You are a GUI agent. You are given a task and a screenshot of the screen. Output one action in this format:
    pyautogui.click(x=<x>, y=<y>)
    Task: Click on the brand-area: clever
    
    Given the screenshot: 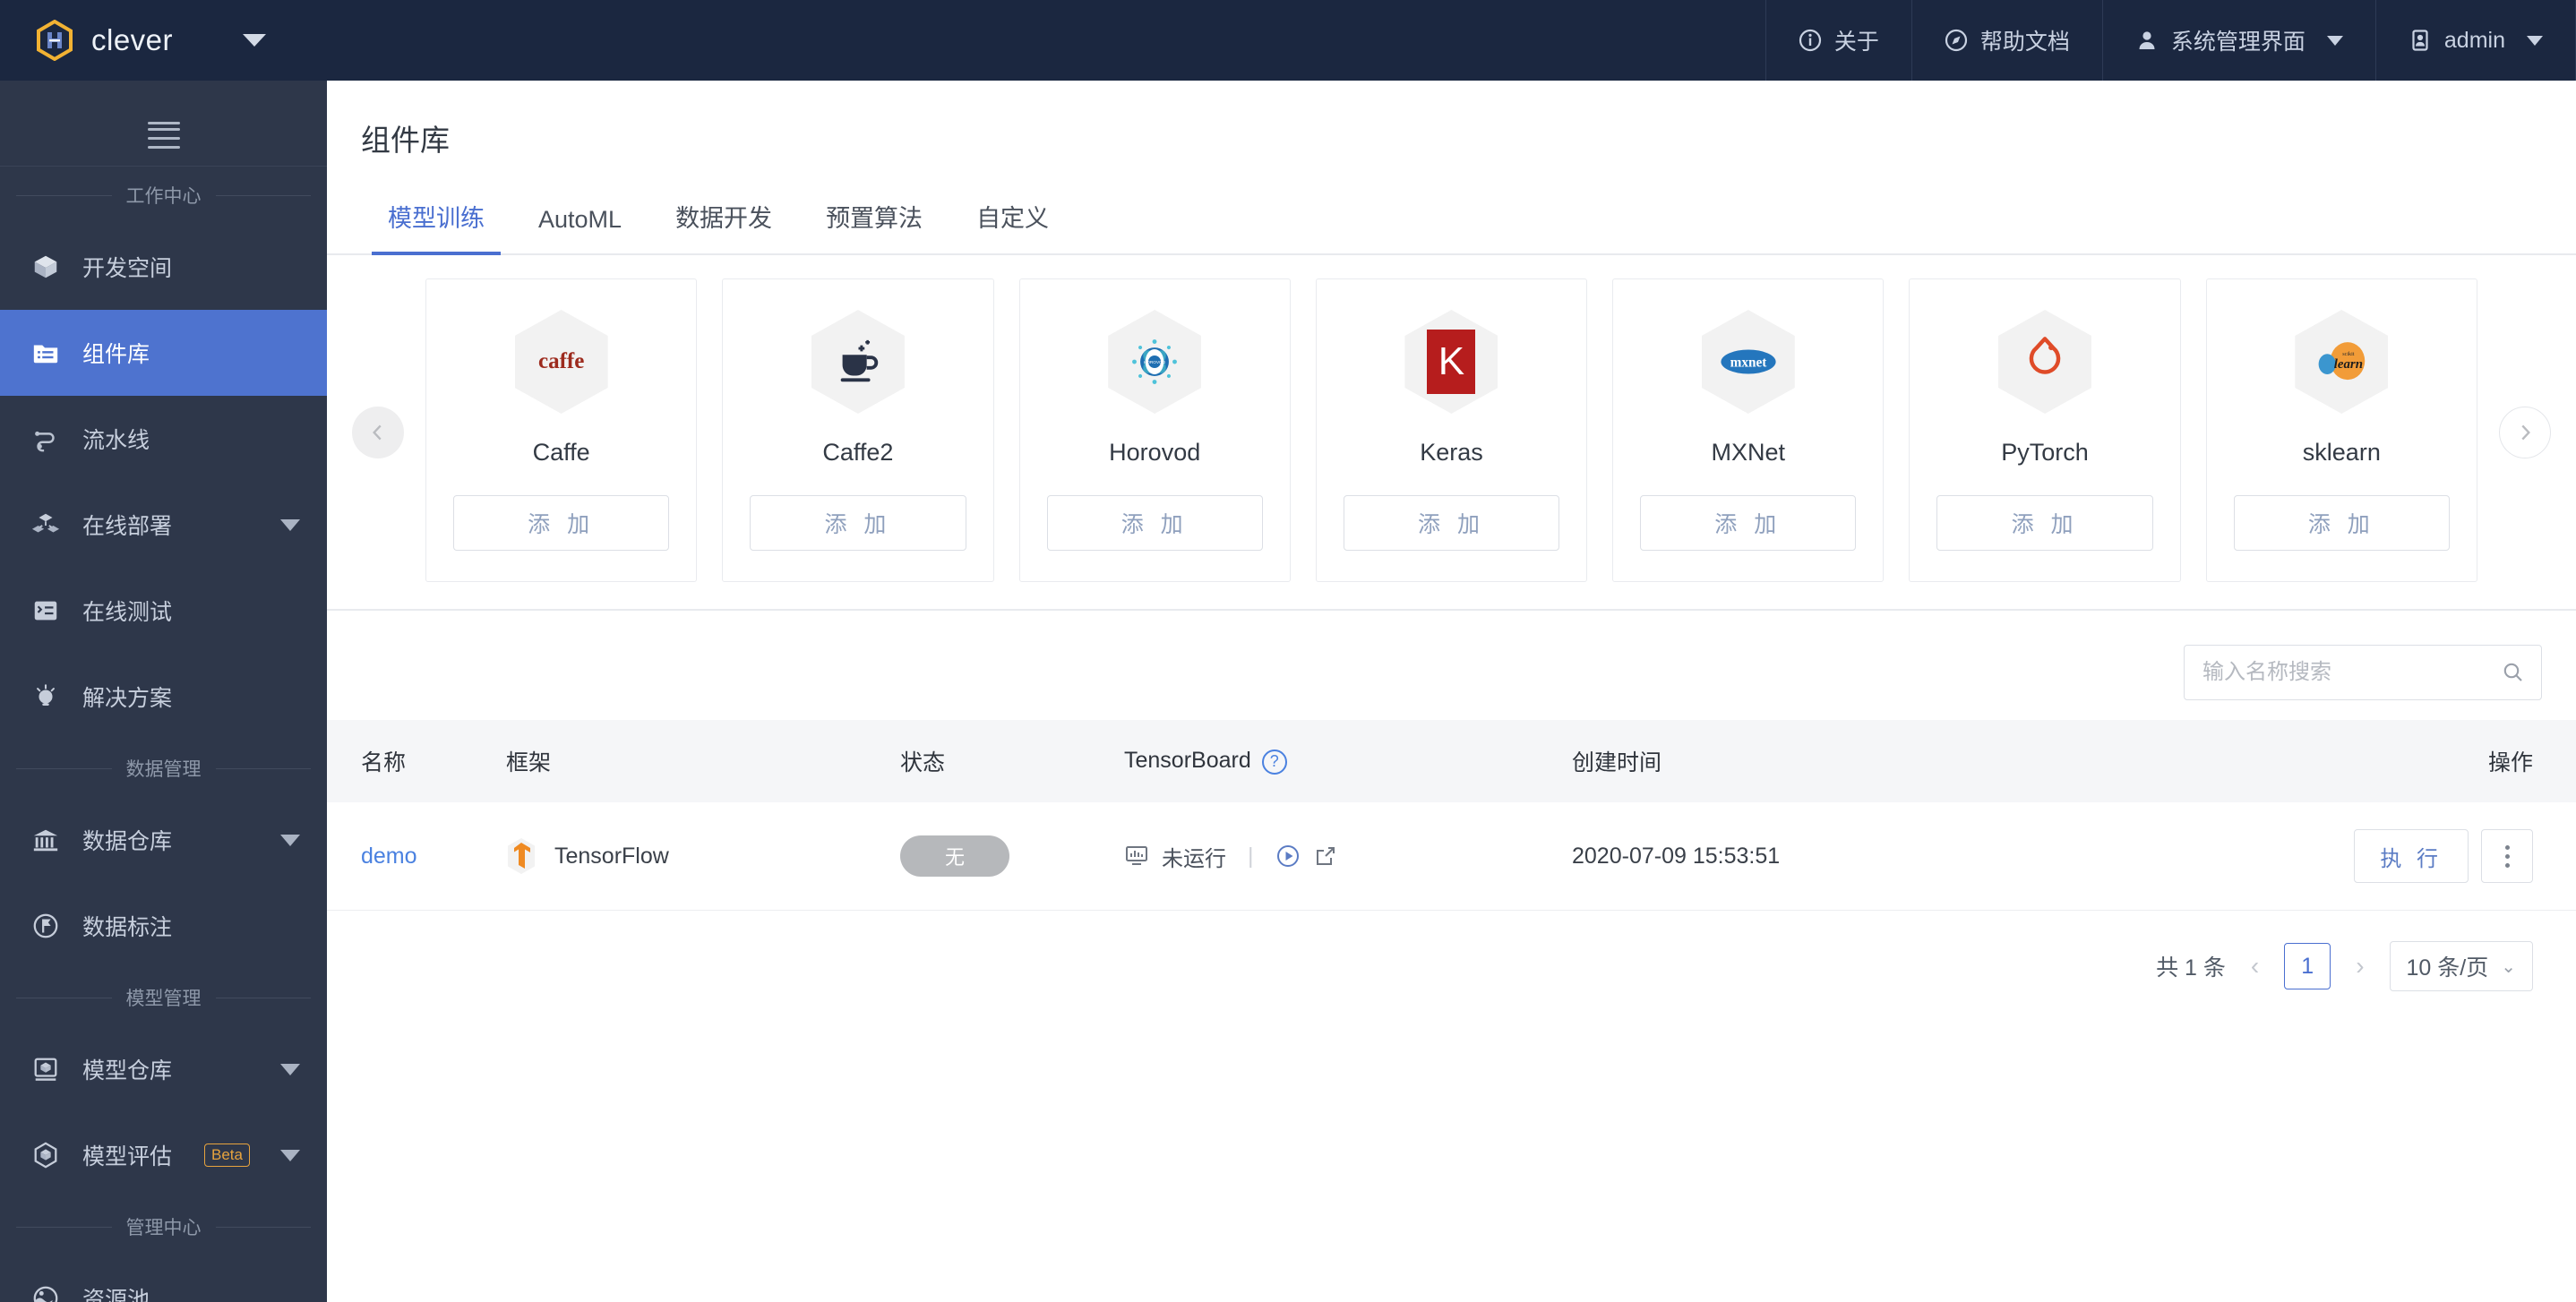 What is the action you would take?
    pyautogui.click(x=163, y=40)
    